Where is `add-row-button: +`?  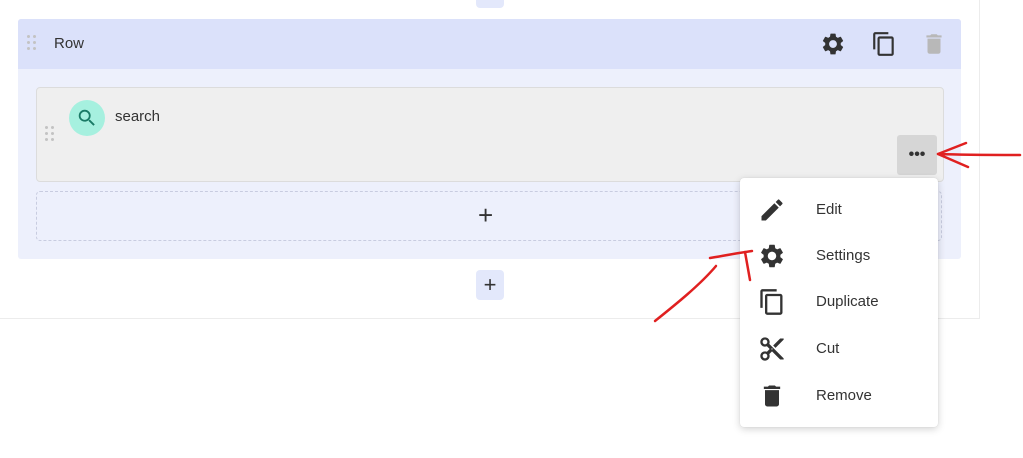 add-row-button: + is located at coordinates (490, 285).